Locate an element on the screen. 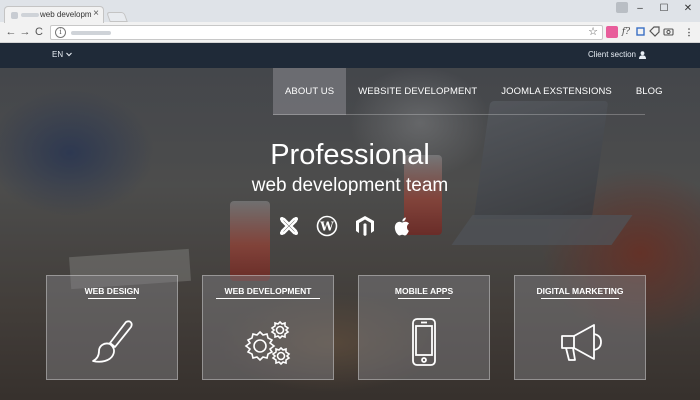 This screenshot has height=400, width=700. window-controls: – ☐ ✕ is located at coordinates (664, 9).